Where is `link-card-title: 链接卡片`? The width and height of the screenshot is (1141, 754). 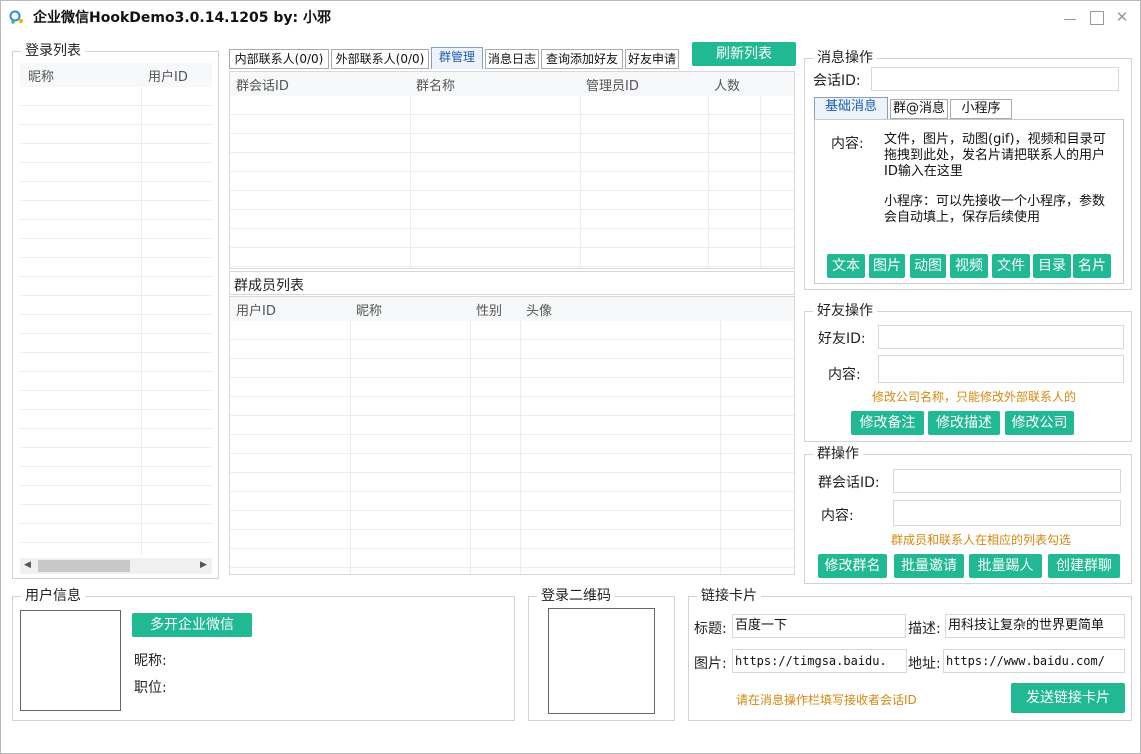
link-card-title: 链接卡片 is located at coordinates (729, 596).